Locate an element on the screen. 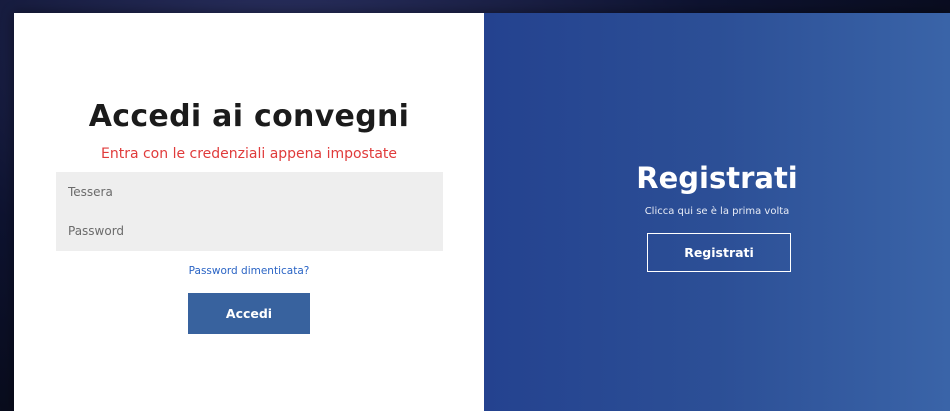 The height and width of the screenshot is (411, 950). login-title: Accedi ai convegni is located at coordinates (249, 116).